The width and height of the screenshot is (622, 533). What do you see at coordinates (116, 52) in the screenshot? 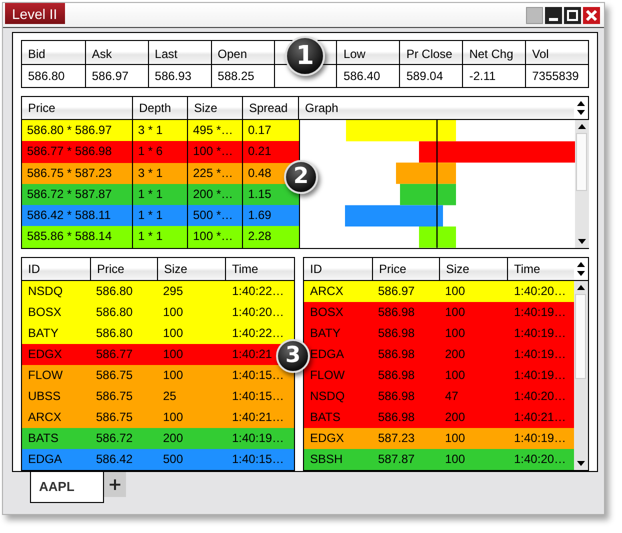
I see `column-header: Ask` at bounding box center [116, 52].